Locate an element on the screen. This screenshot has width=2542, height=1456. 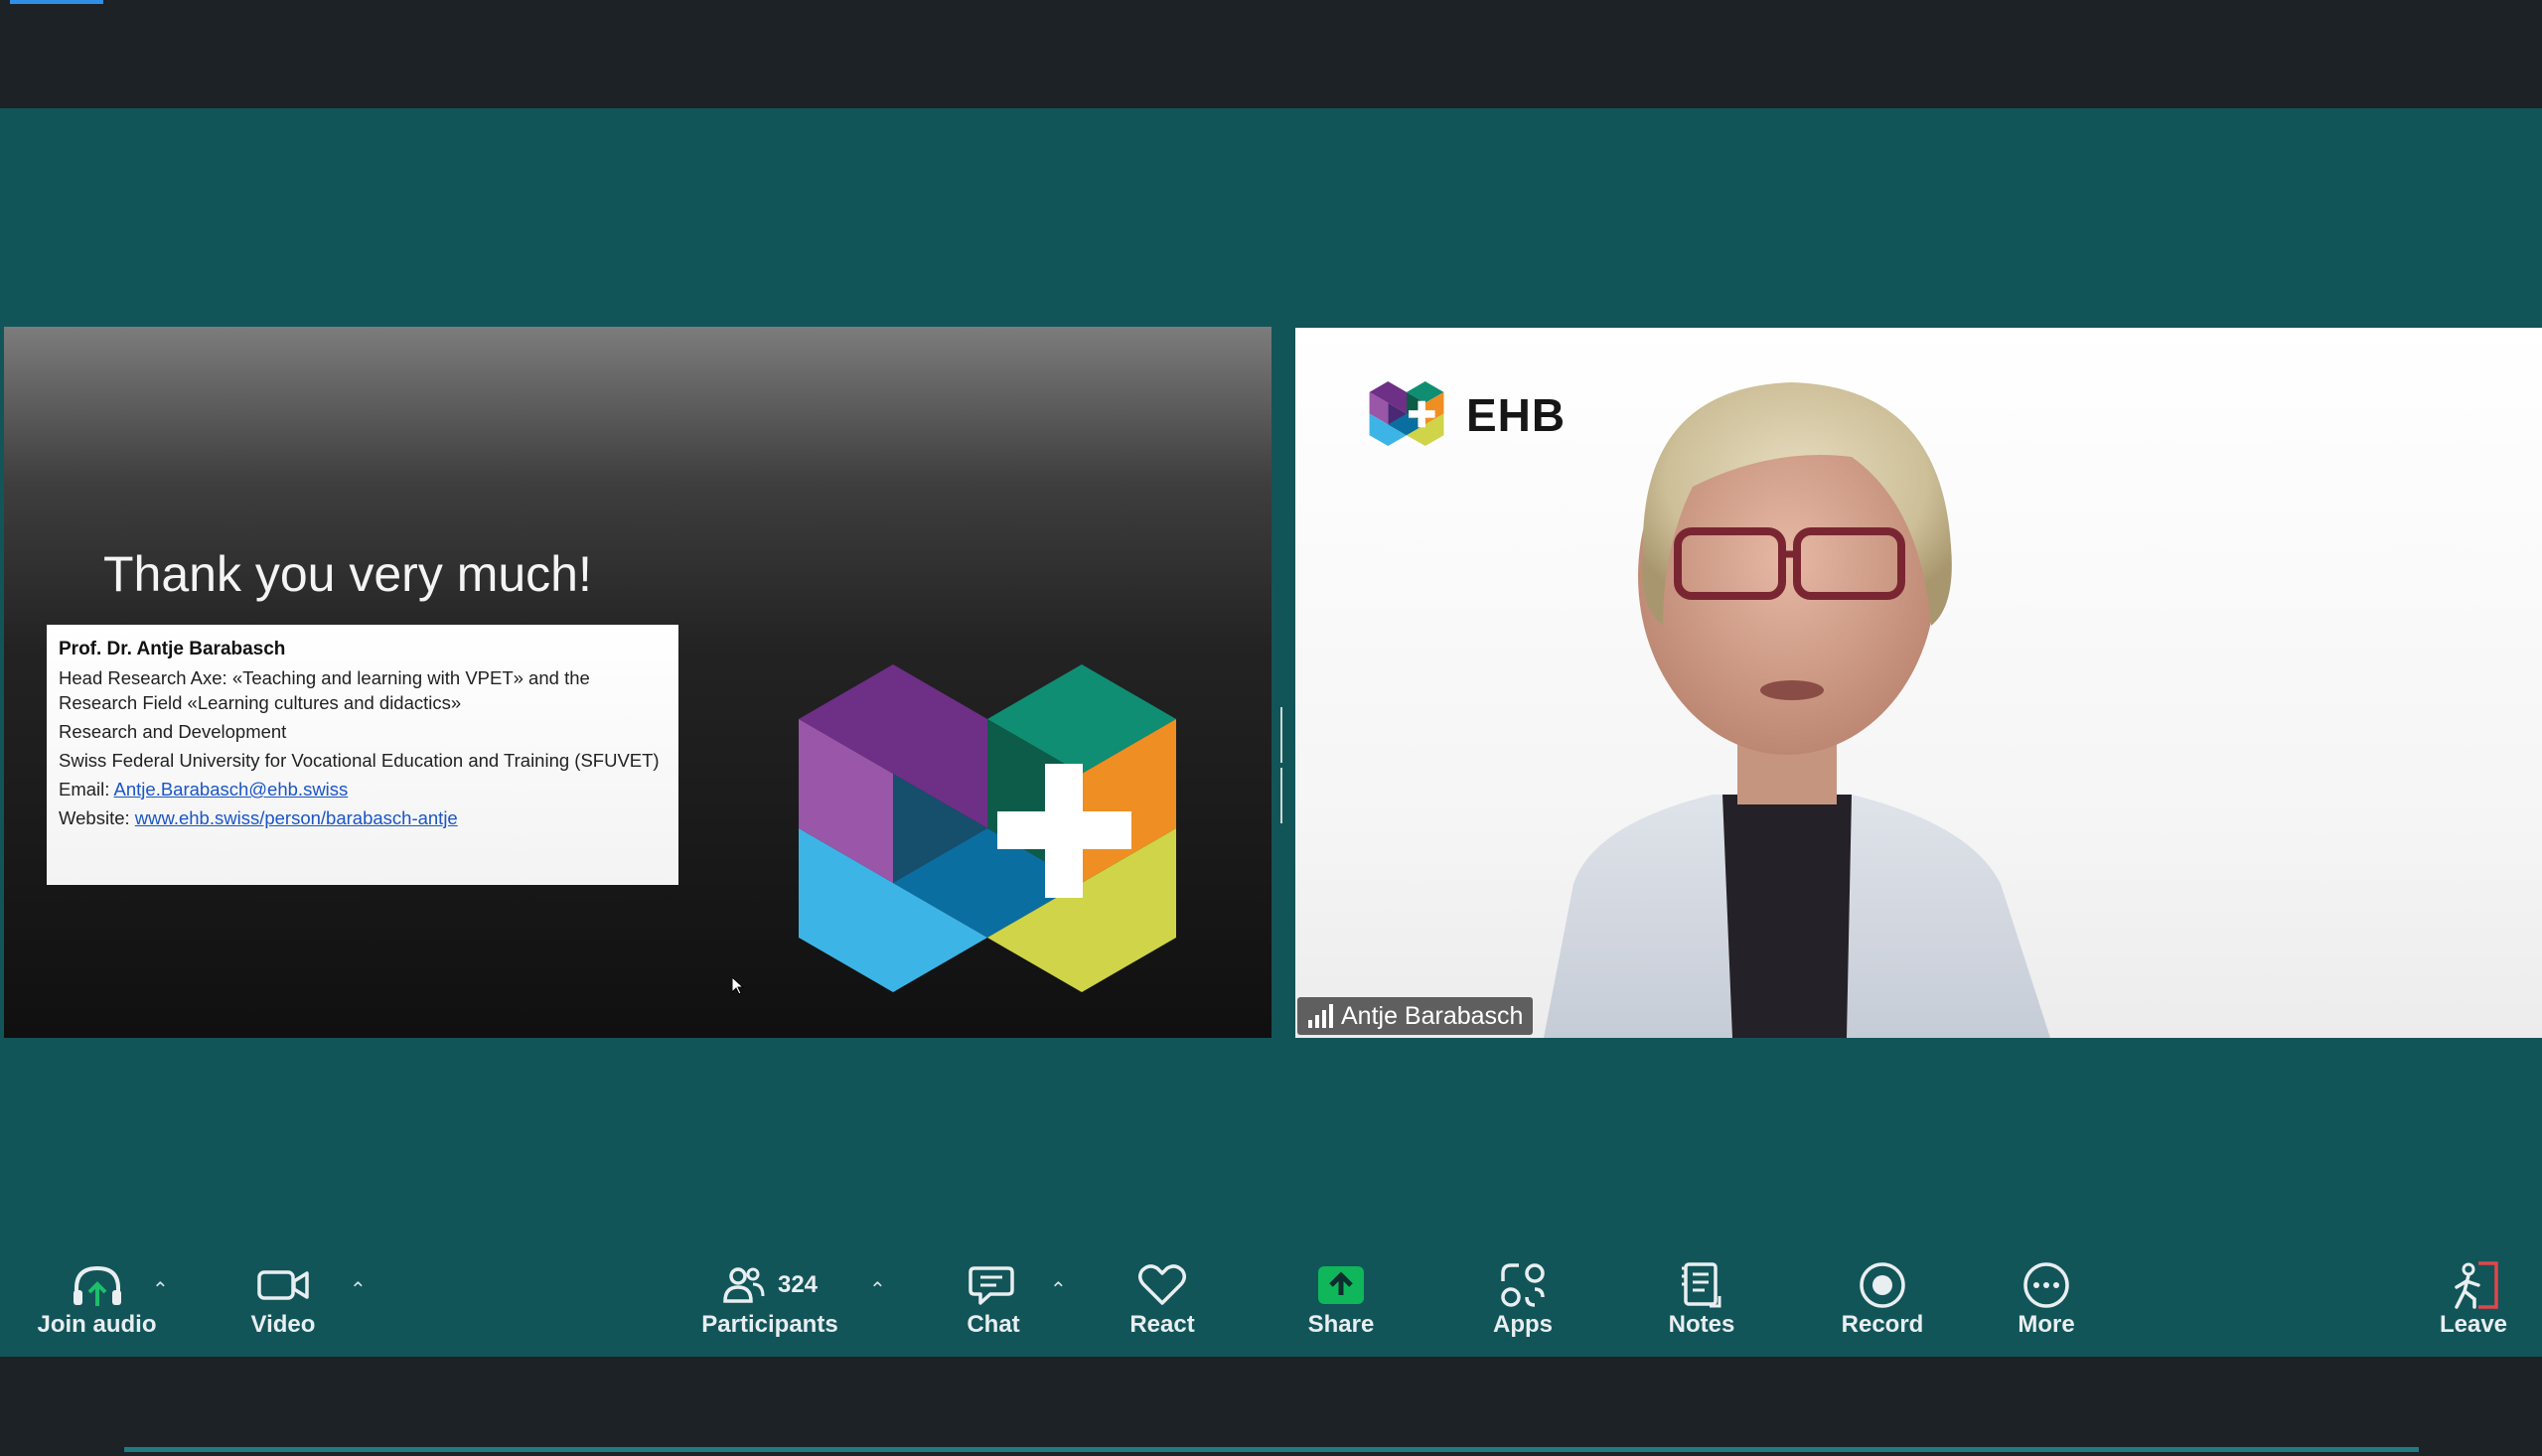
video-options-caret-icon: ⌃ is located at coordinates (358, 1289).